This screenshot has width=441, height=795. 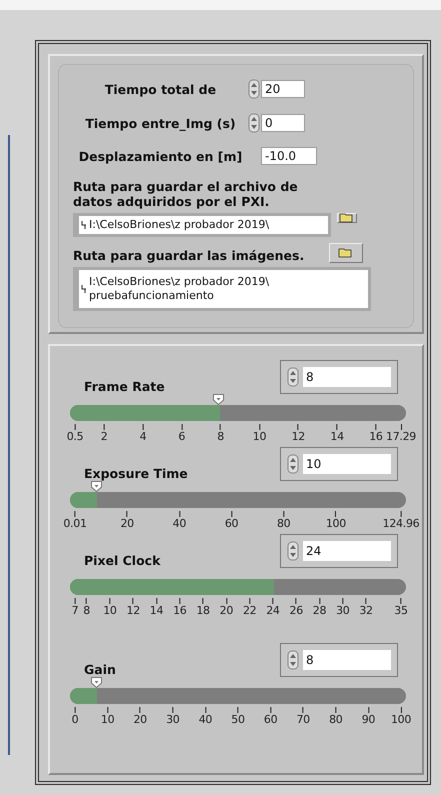 What do you see at coordinates (143, 436) in the screenshot?
I see `tick-label: 4` at bounding box center [143, 436].